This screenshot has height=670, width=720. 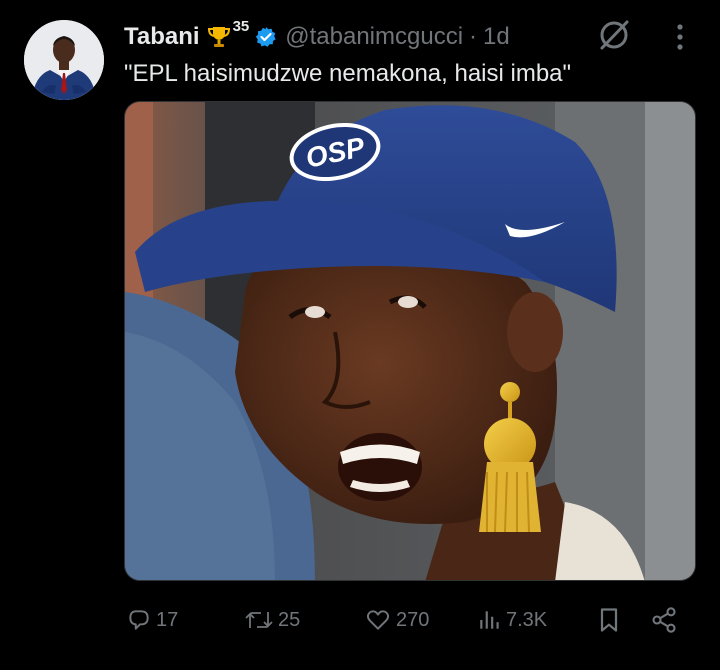 I want to click on action-bar: 17 25 270 7.3K, so click(x=360, y=620).